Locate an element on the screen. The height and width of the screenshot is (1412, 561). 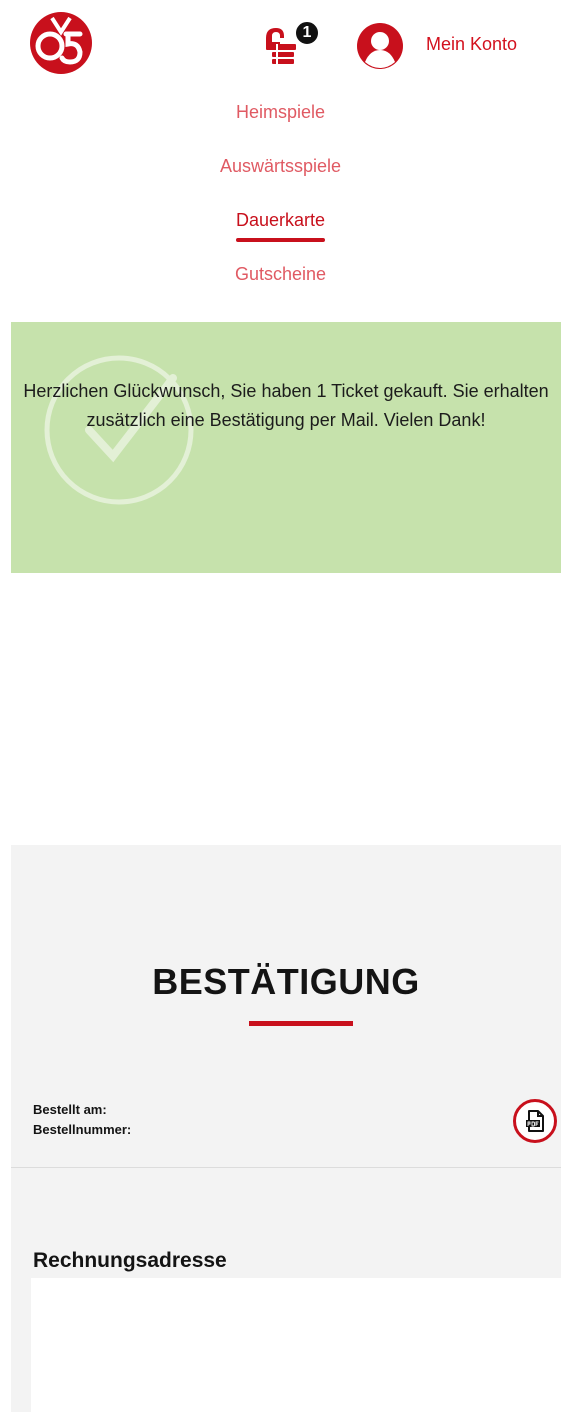
nav-item-label: Auswärtsspiele is located at coordinates (280, 166).